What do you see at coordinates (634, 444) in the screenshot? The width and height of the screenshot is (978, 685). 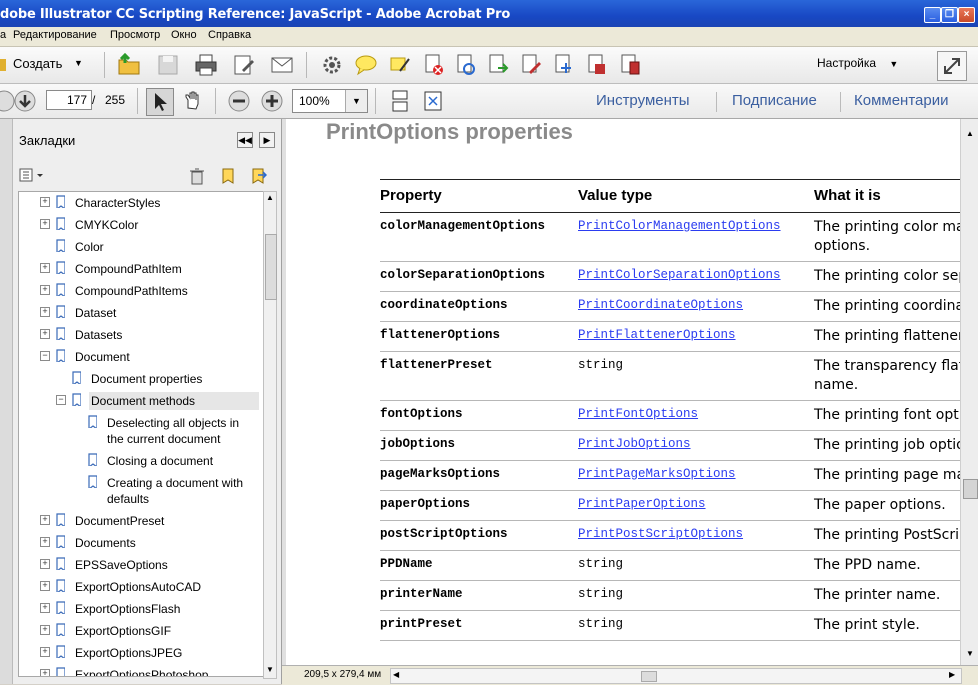 I see `value-type-link: PrintJobOptions` at bounding box center [634, 444].